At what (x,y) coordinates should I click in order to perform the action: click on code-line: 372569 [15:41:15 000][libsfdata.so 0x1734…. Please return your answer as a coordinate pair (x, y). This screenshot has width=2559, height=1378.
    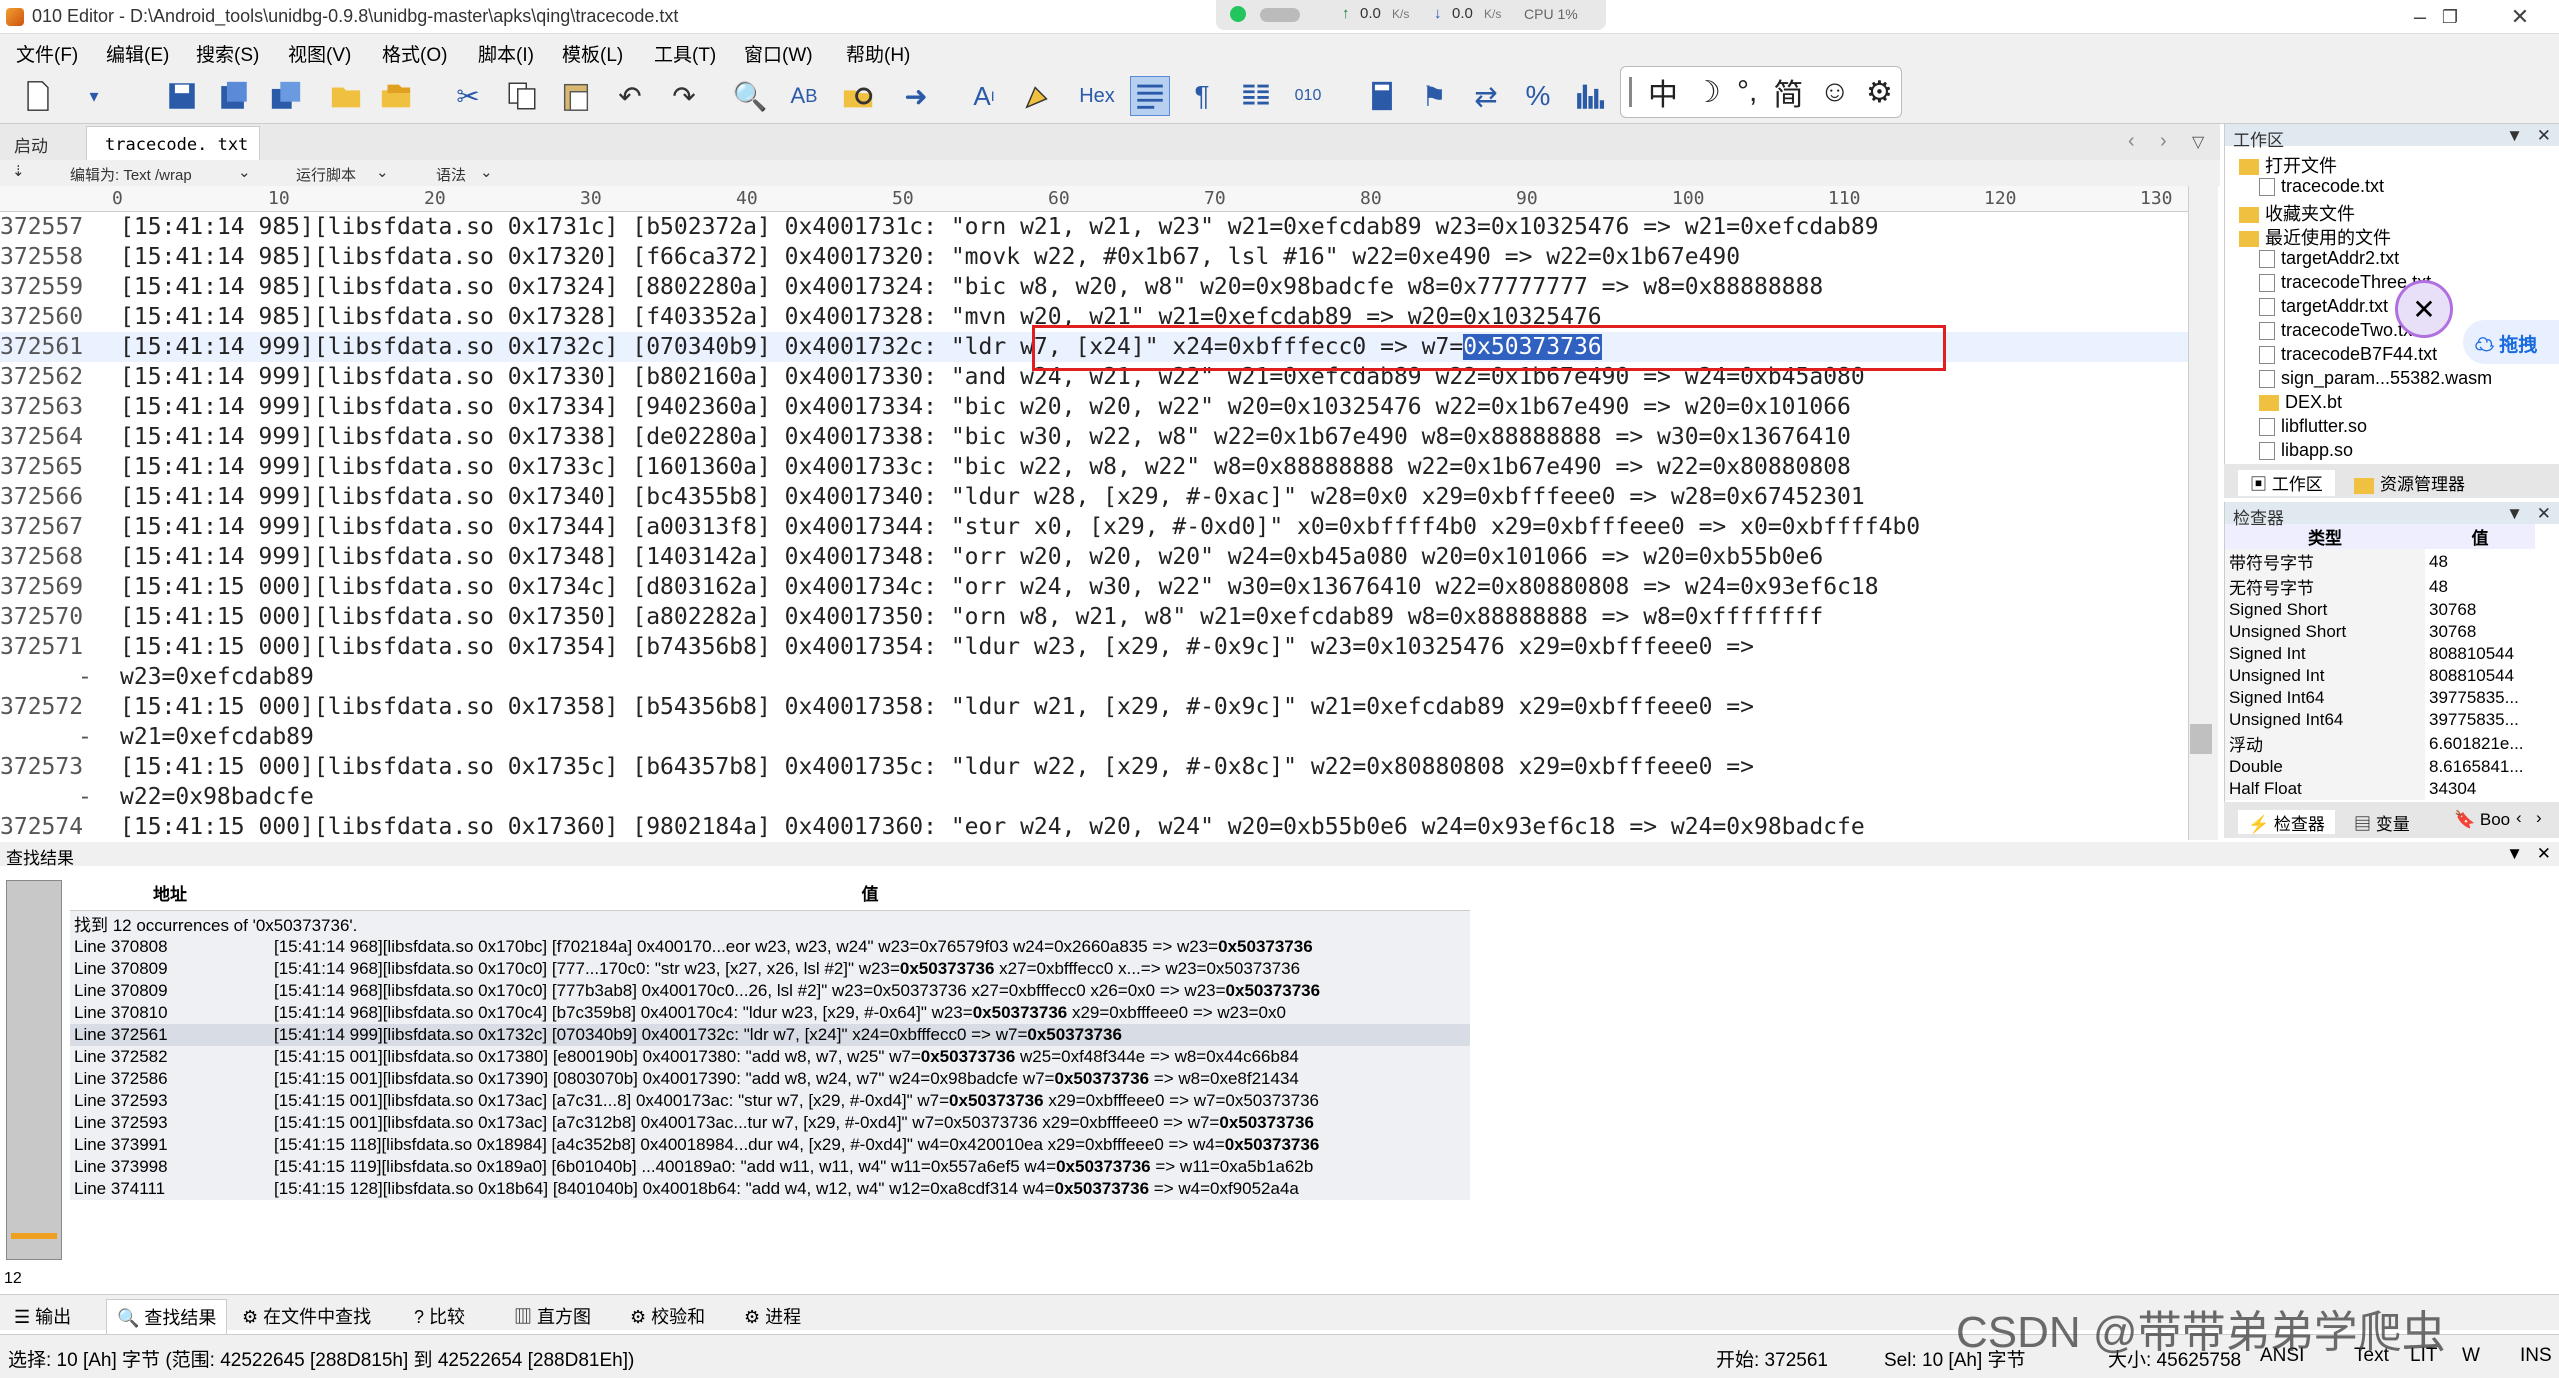
    Looking at the image, I should click on (1094, 587).